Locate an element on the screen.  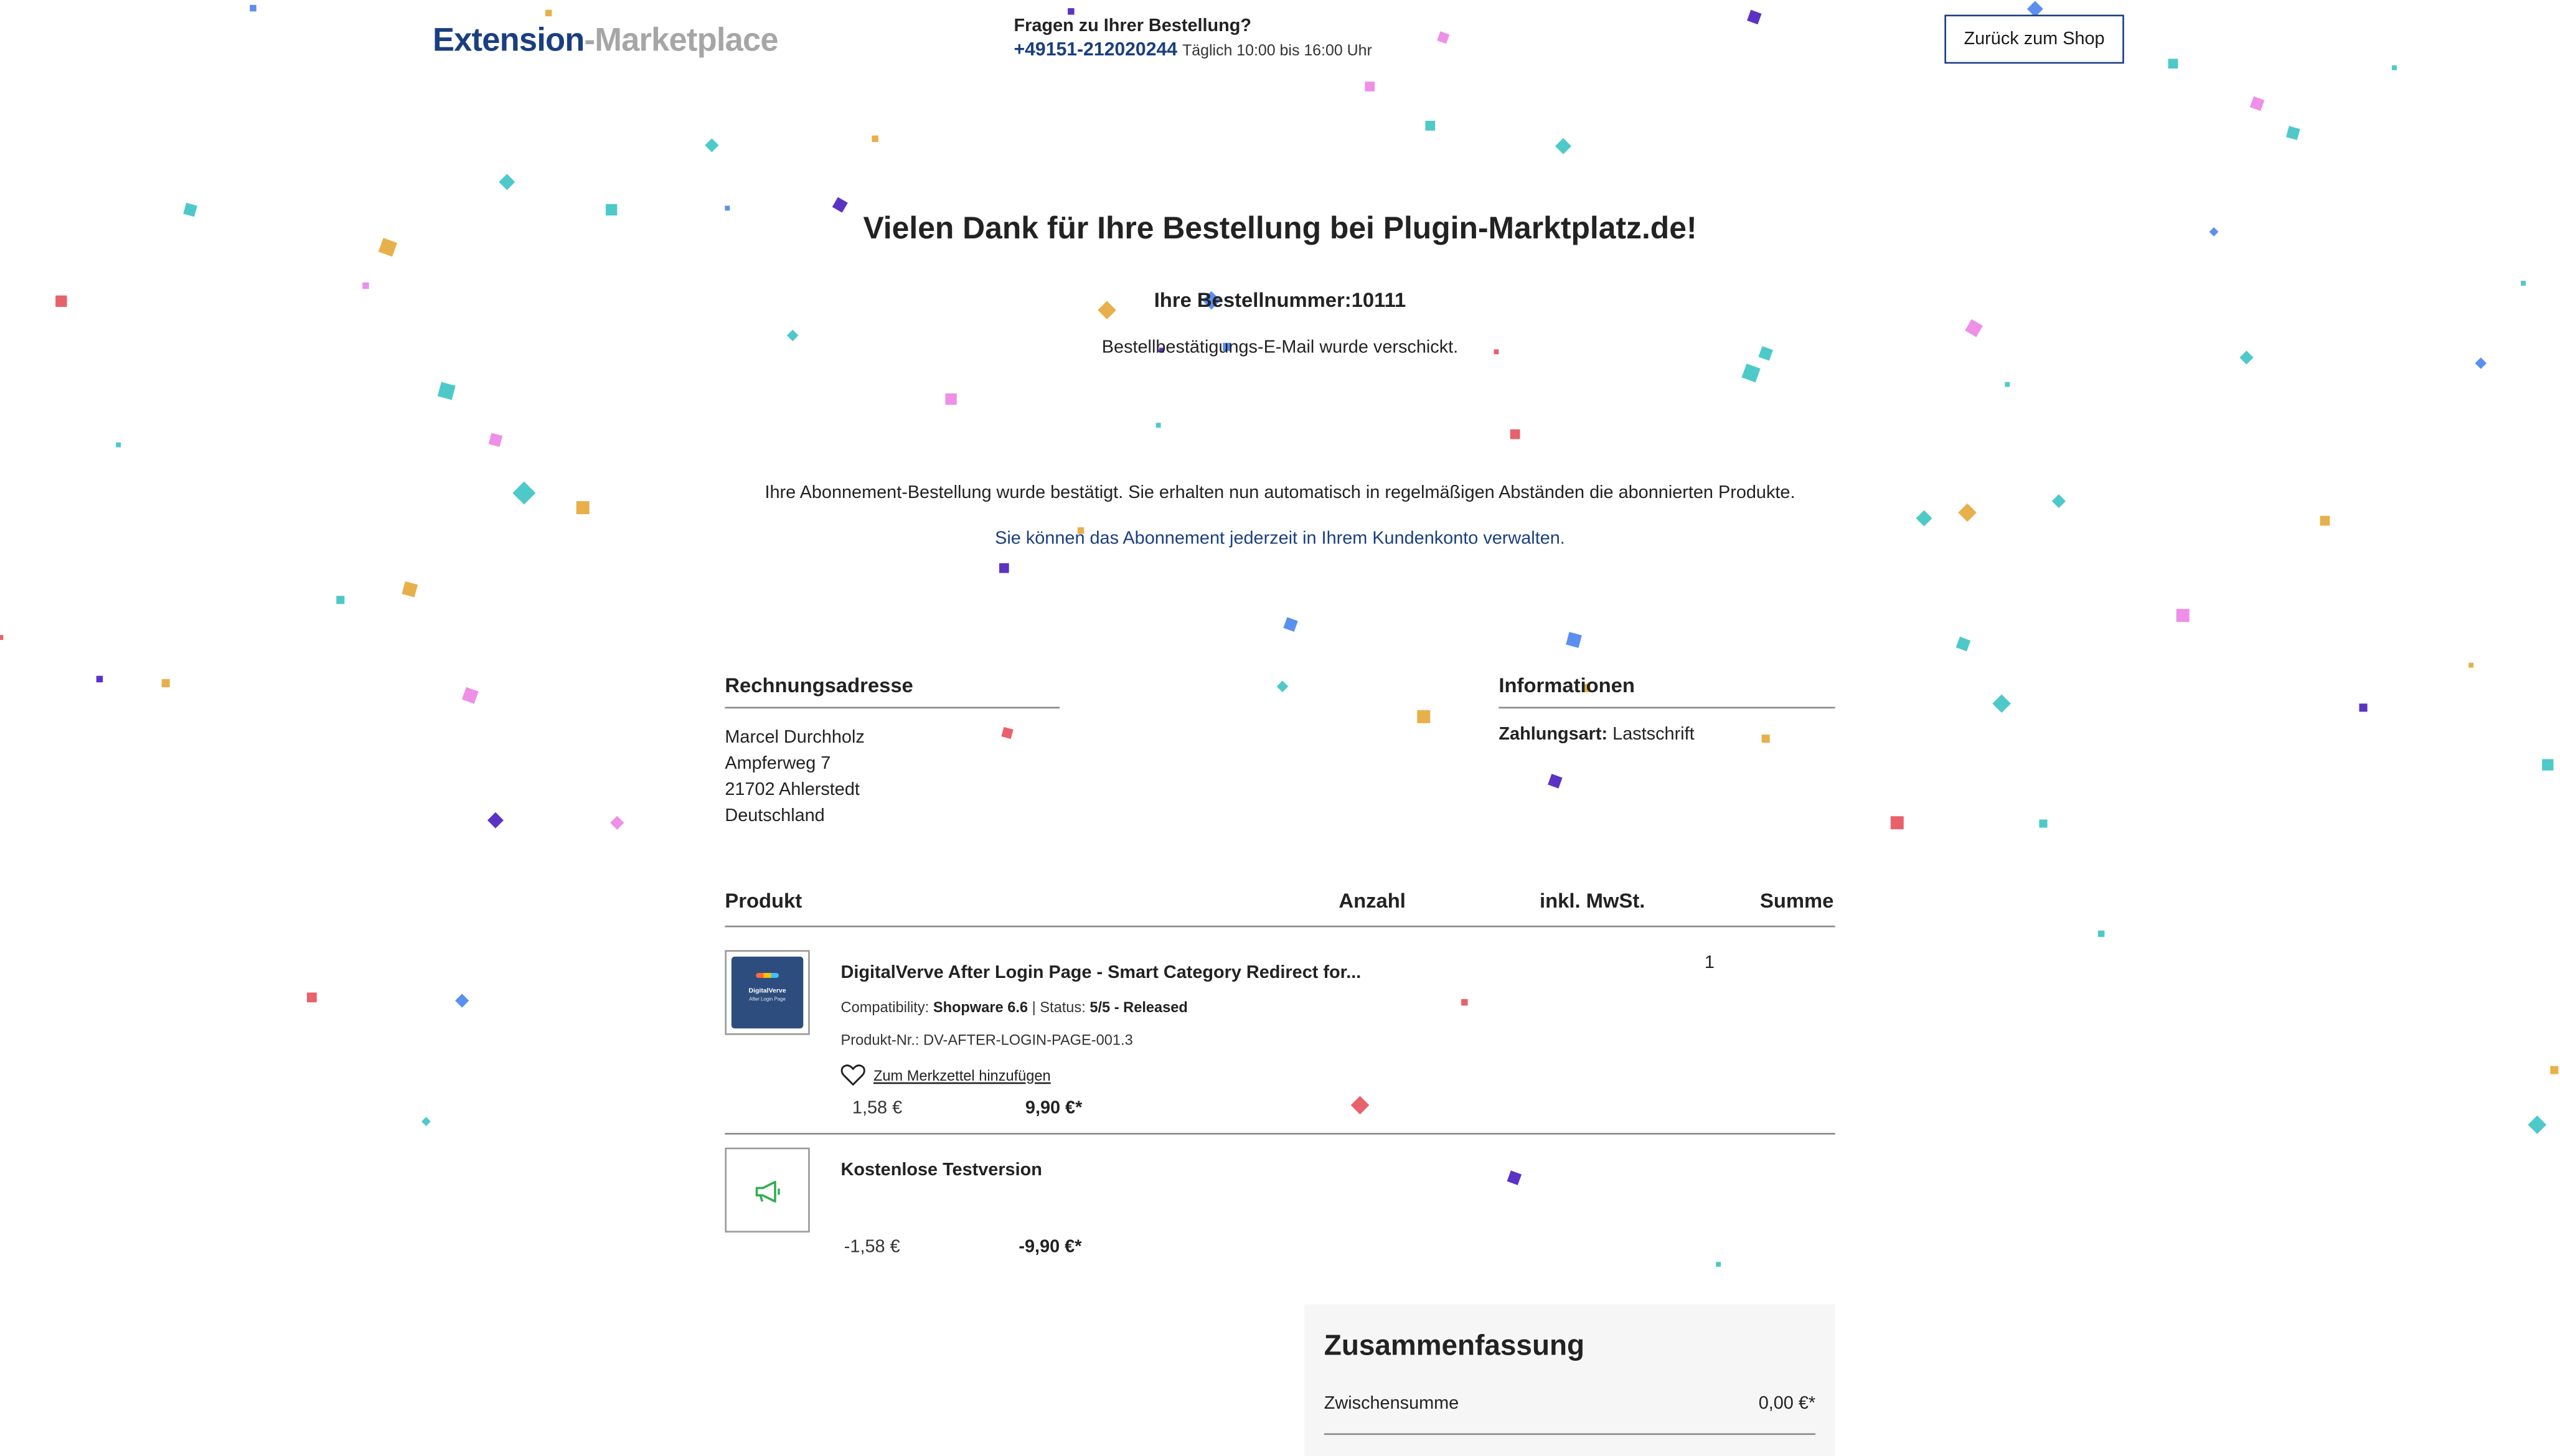
thumb-title: DigitalVerve is located at coordinates (767, 990).